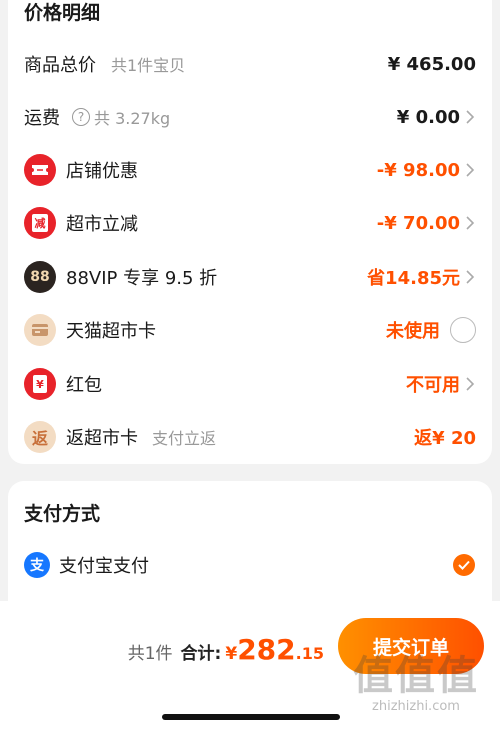  Describe the element at coordinates (60, 65) in the screenshot. I see `goods-total-label: 商品总价` at that location.